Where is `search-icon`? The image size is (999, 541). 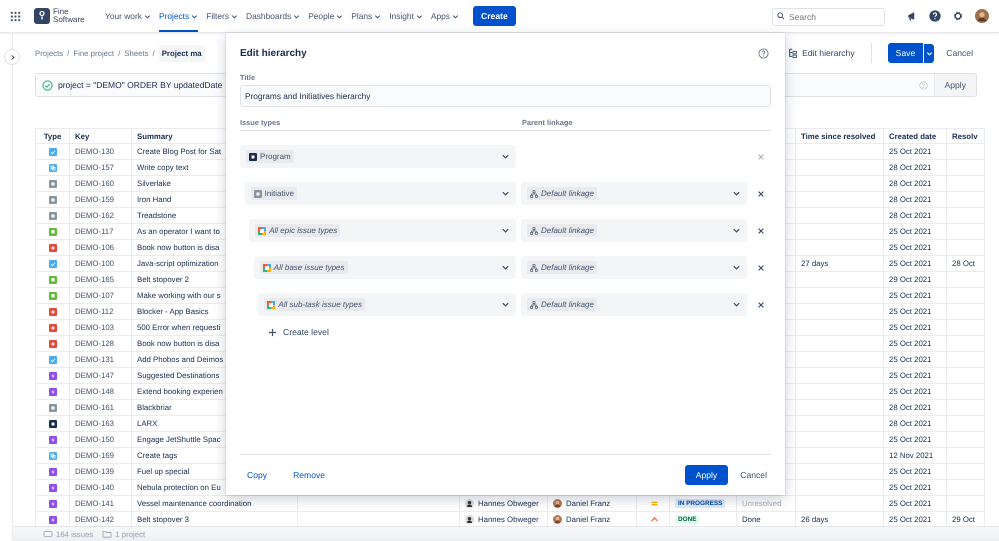
search-icon is located at coordinates (781, 16).